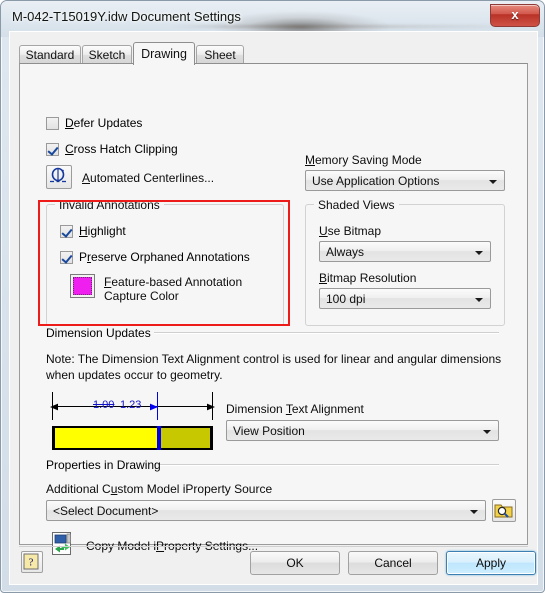 The width and height of the screenshot is (545, 593). I want to click on tab-sheet: Sheet, so click(220, 54).